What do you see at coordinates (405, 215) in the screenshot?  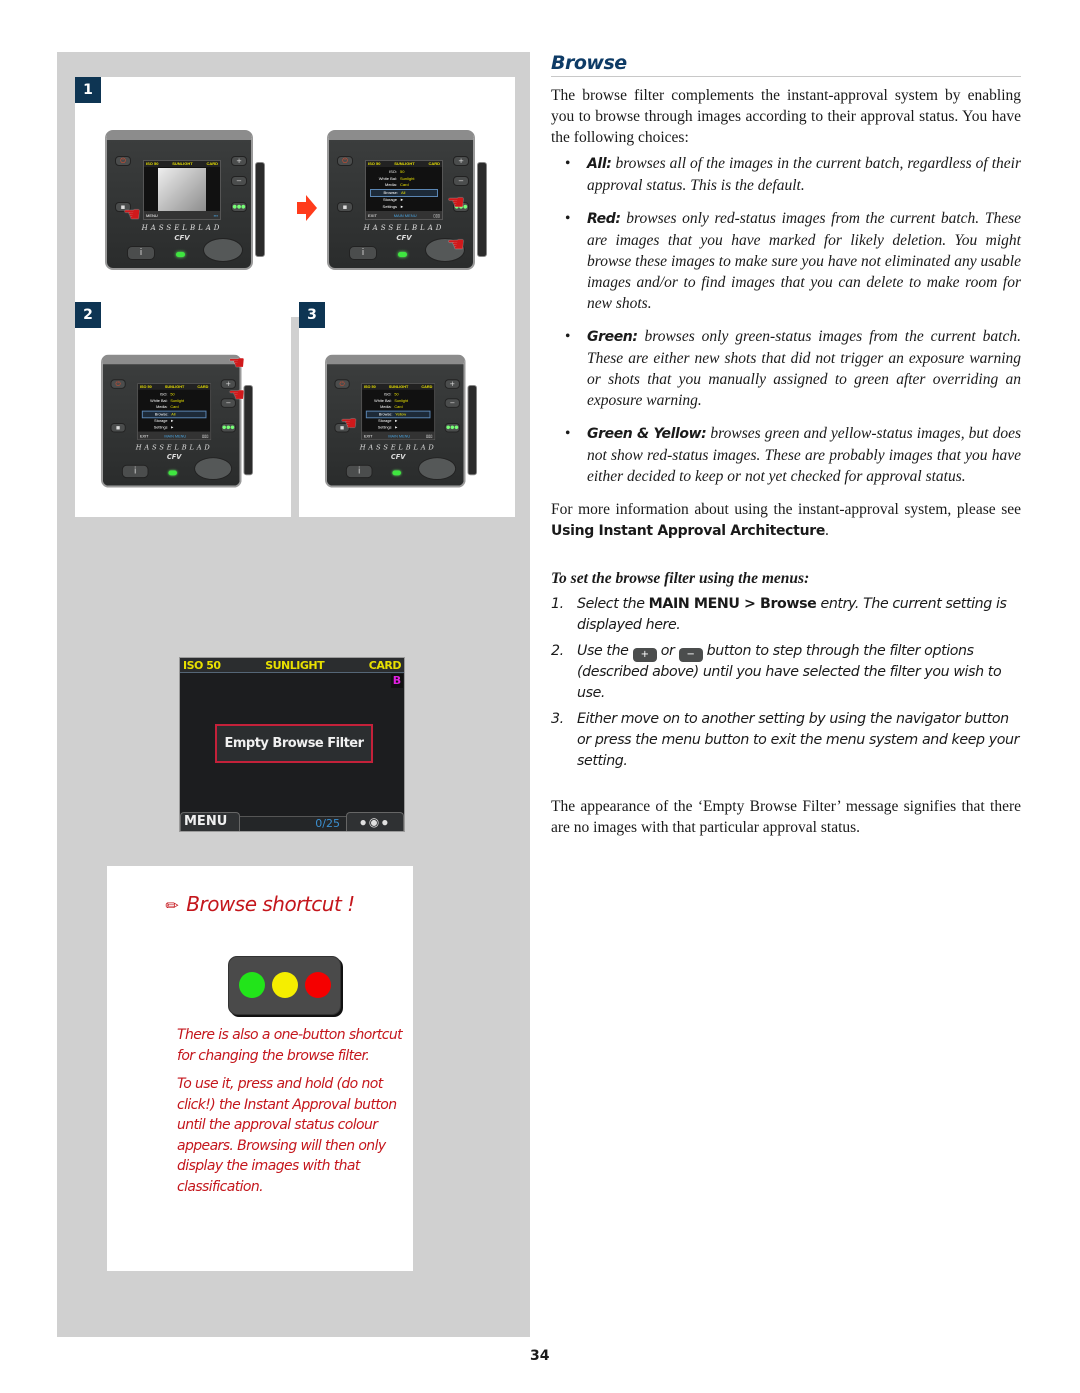 I see `main-menu-label: MAIN MENU` at bounding box center [405, 215].